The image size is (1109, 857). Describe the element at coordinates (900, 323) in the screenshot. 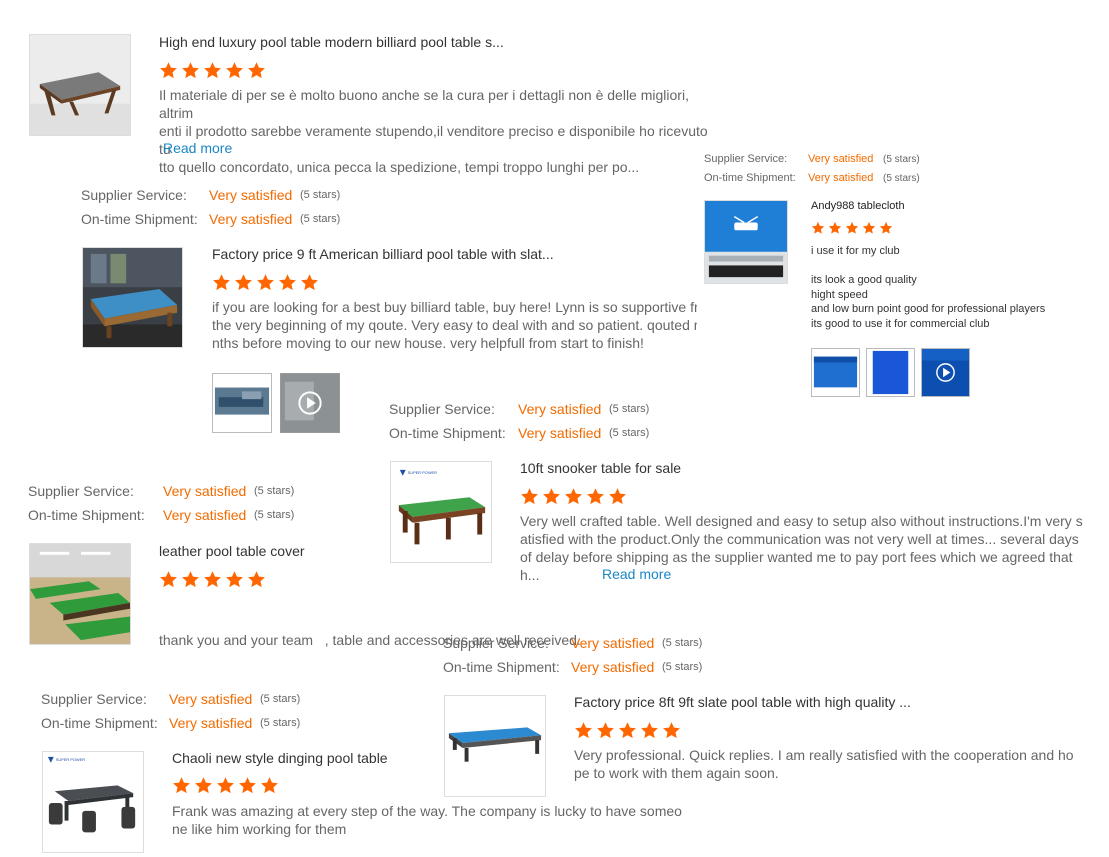

I see `review-text-line: its good to use it for commercial club` at that location.